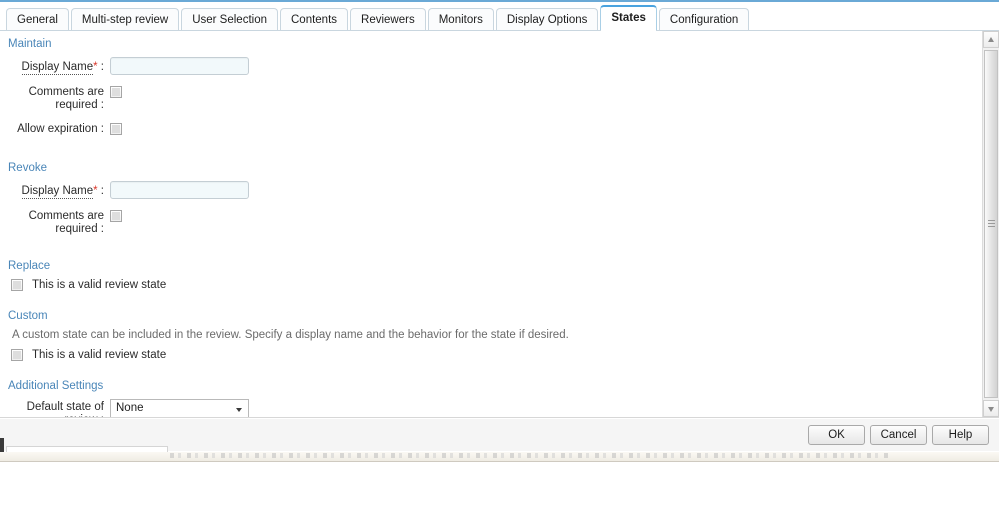 The width and height of the screenshot is (999, 522). What do you see at coordinates (547, 19) in the screenshot?
I see `tab-display-options: Display Options` at bounding box center [547, 19].